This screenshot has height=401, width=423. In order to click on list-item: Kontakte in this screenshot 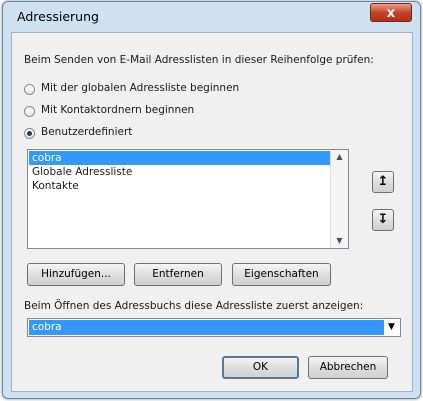, I will do `click(179, 186)`.